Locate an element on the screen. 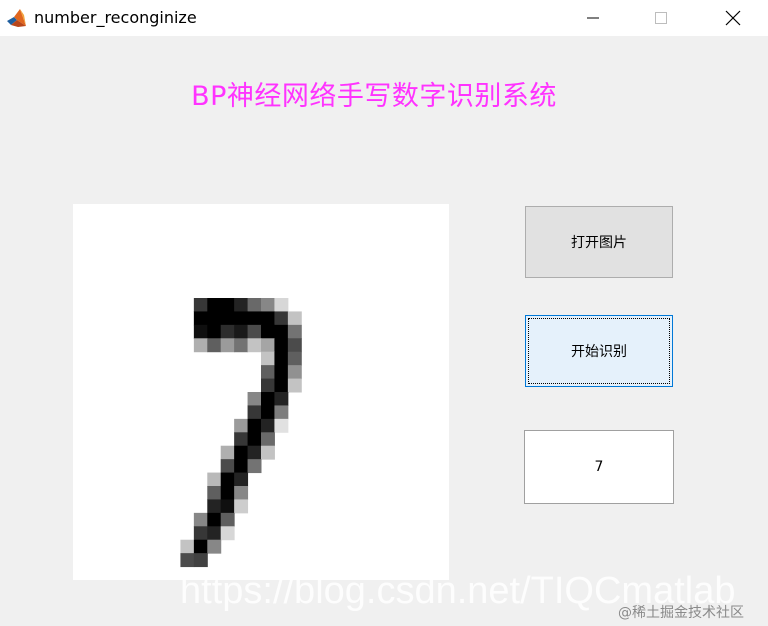  minimize-button is located at coordinates (593, 18).